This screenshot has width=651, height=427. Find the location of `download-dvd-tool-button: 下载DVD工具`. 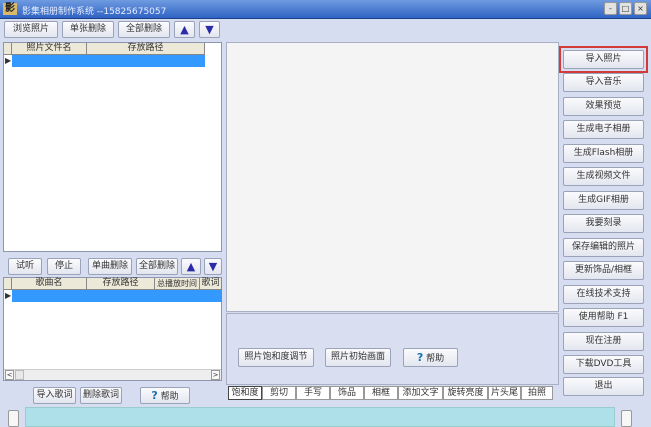

download-dvd-tool-button: 下载DVD工具 is located at coordinates (603, 364).